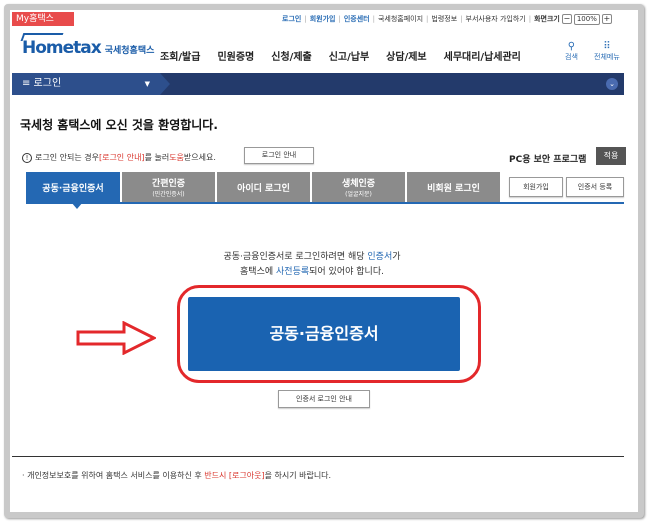 Image resolution: width=650 pixels, height=523 pixels. Describe the element at coordinates (536, 187) in the screenshot. I see `signup-button: 회원가입` at that location.